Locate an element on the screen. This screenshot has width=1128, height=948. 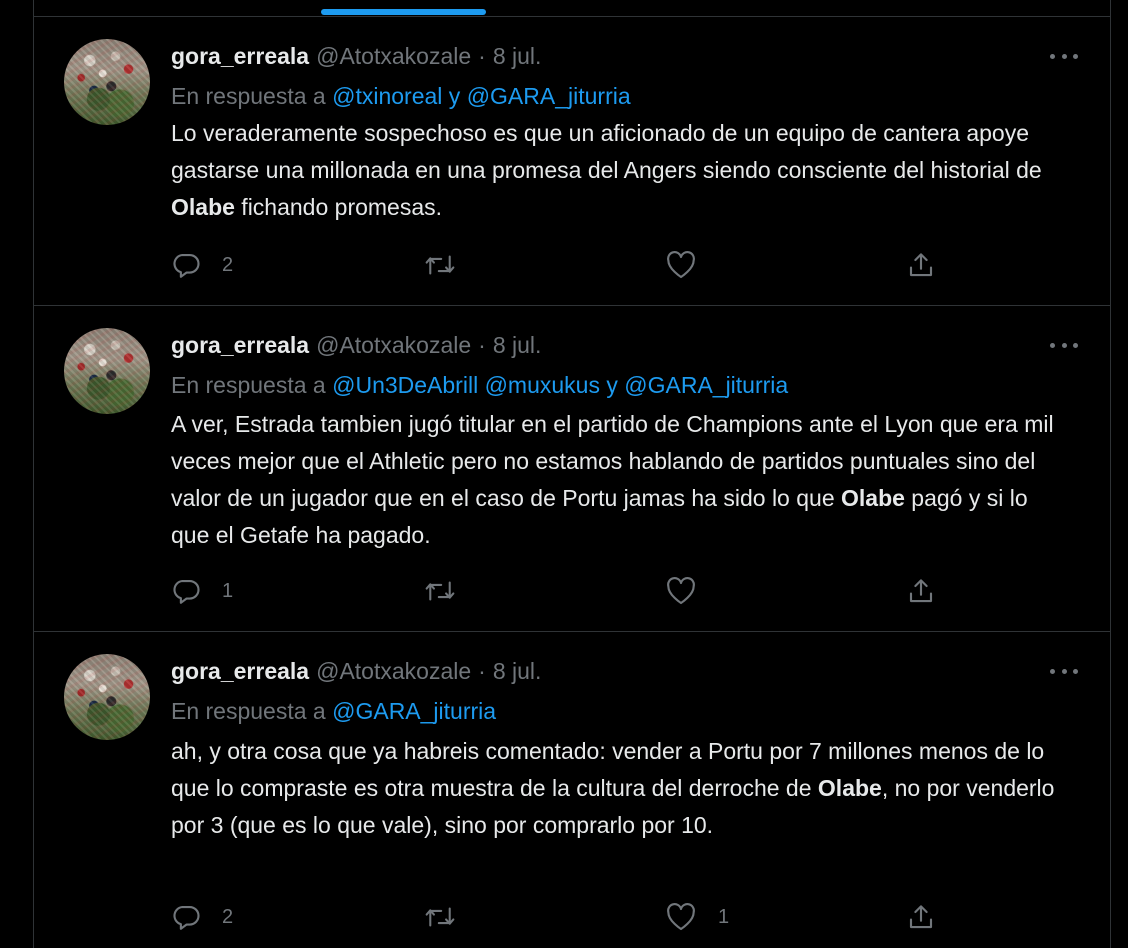
like-button: 1 is located at coordinates (697, 917).